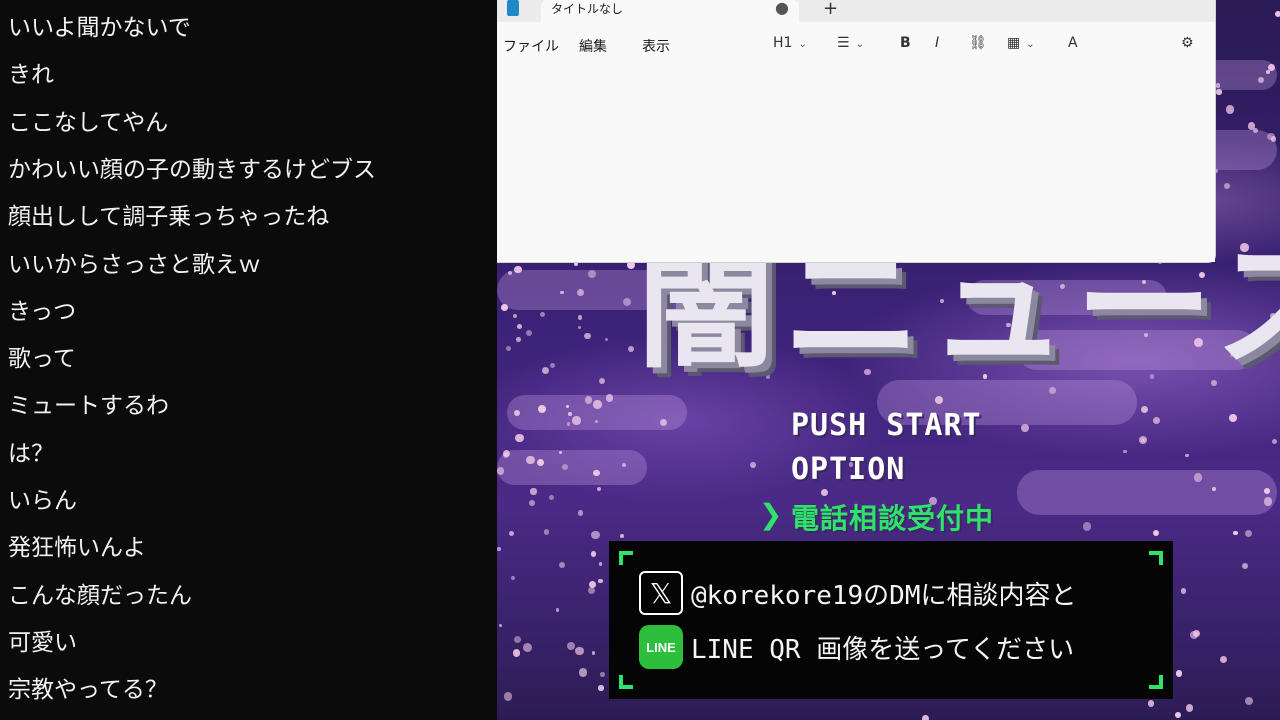 The image size is (1280, 720). Describe the element at coordinates (661, 647) in the screenshot. I see `line-logo-icon: LINE` at that location.